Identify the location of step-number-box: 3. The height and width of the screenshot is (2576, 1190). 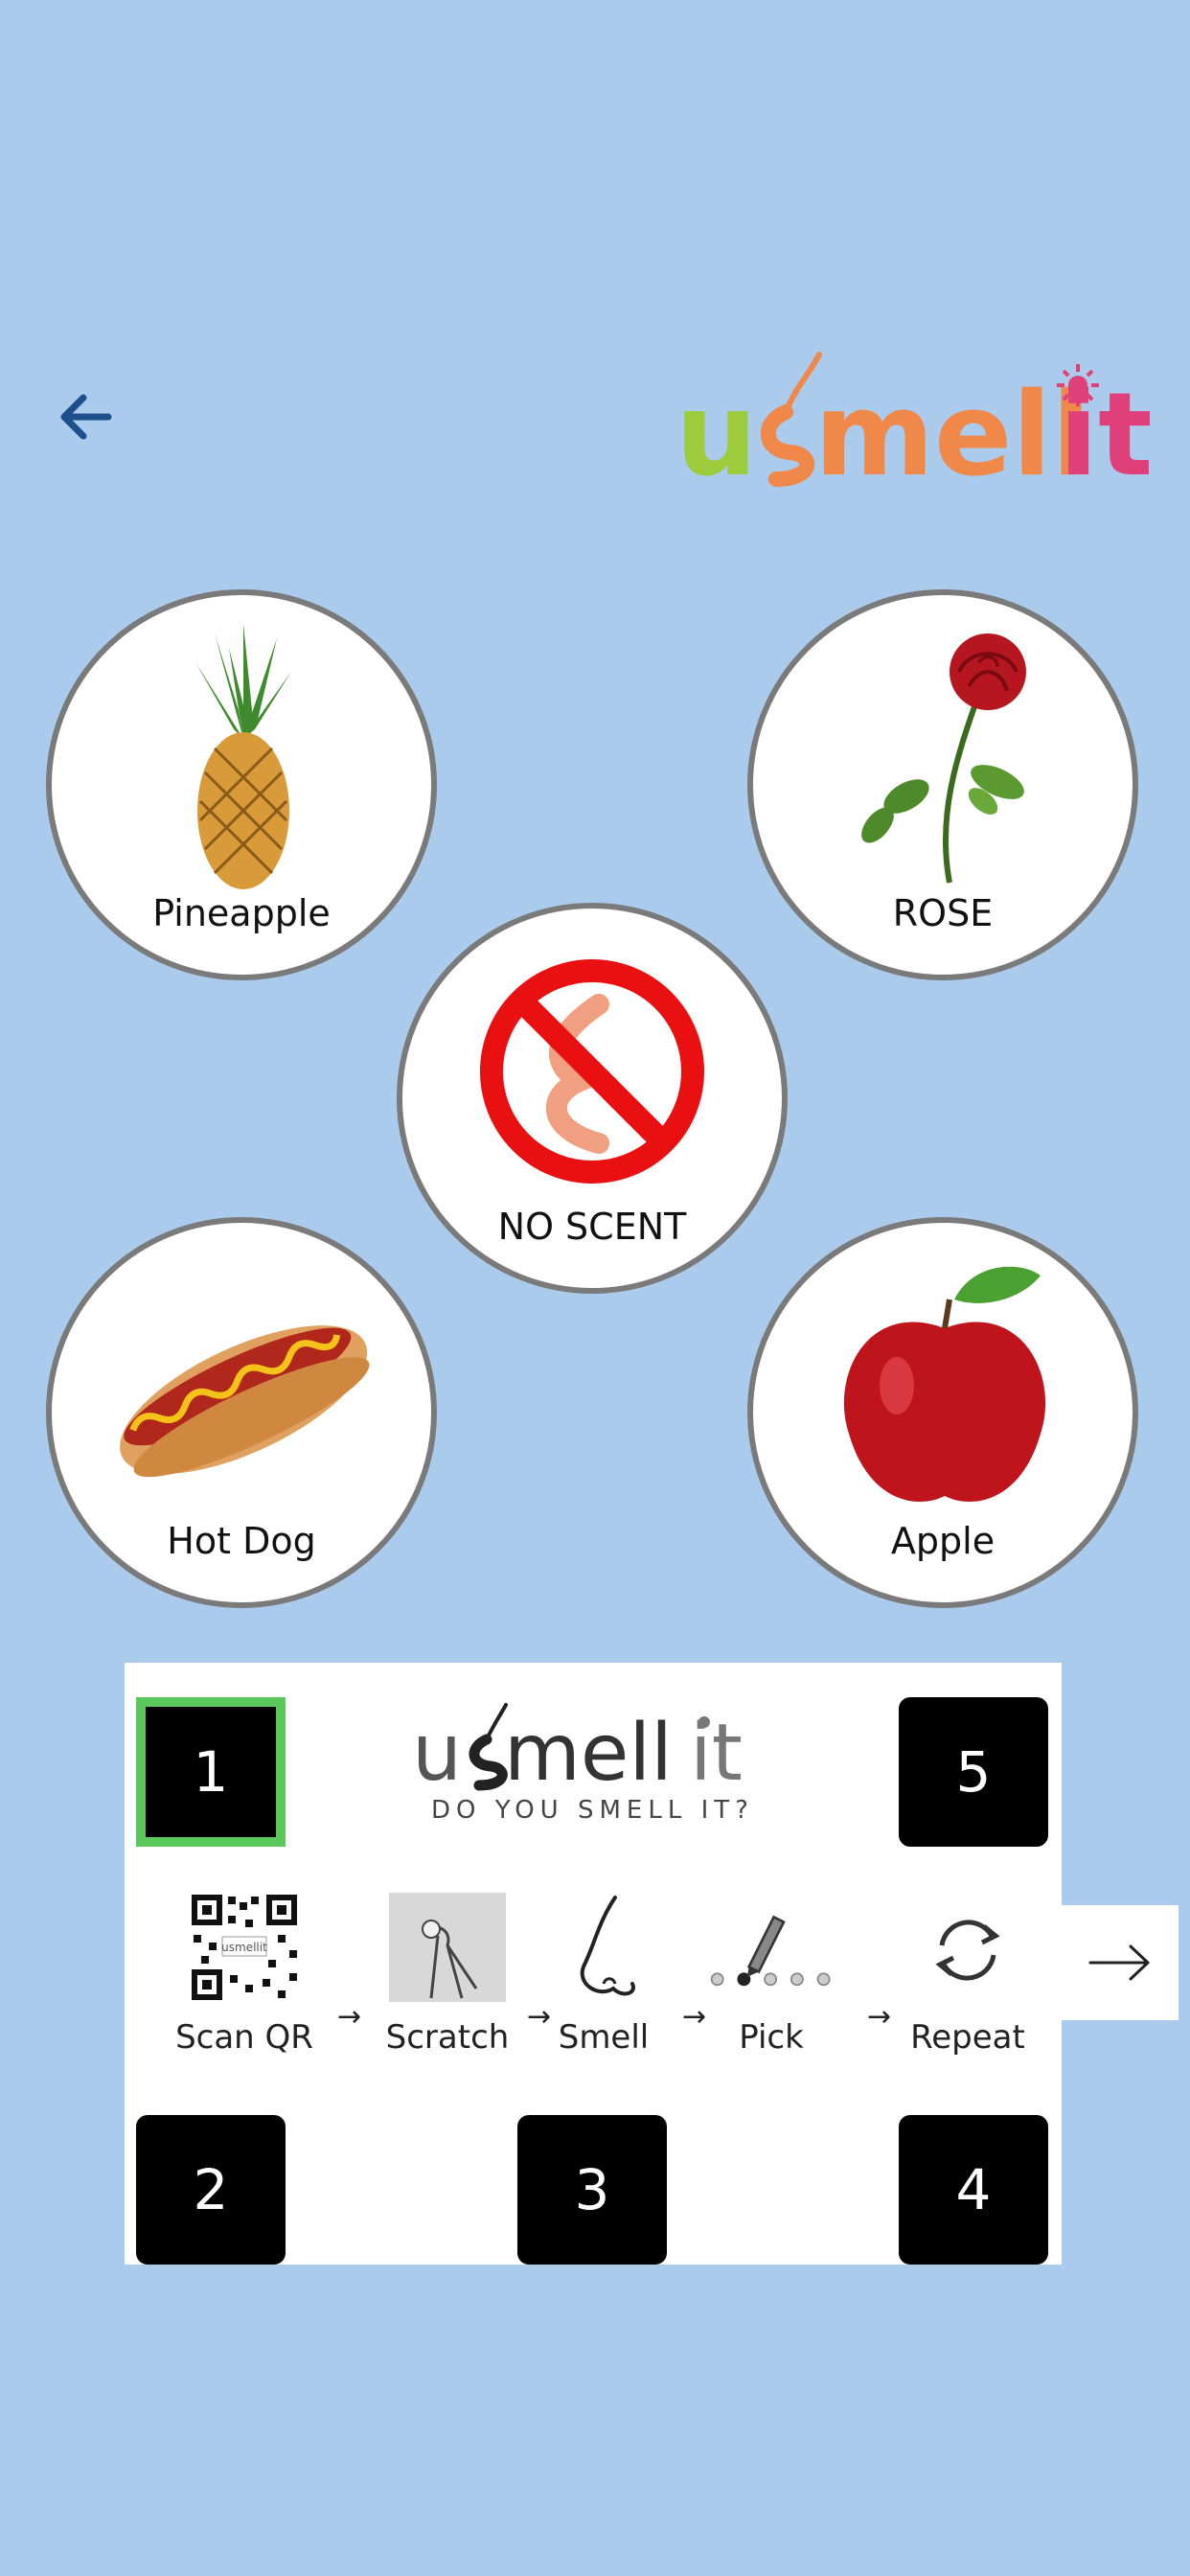
(592, 2190).